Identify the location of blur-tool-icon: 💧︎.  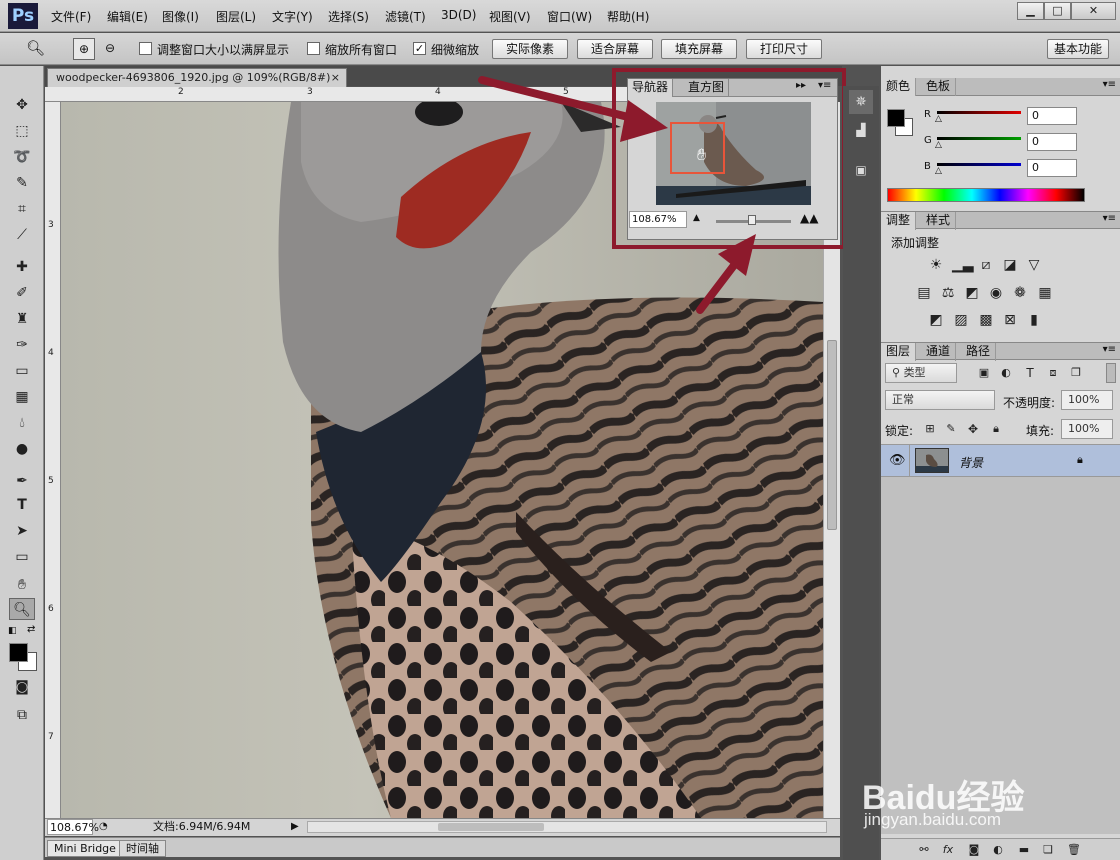
(22, 423).